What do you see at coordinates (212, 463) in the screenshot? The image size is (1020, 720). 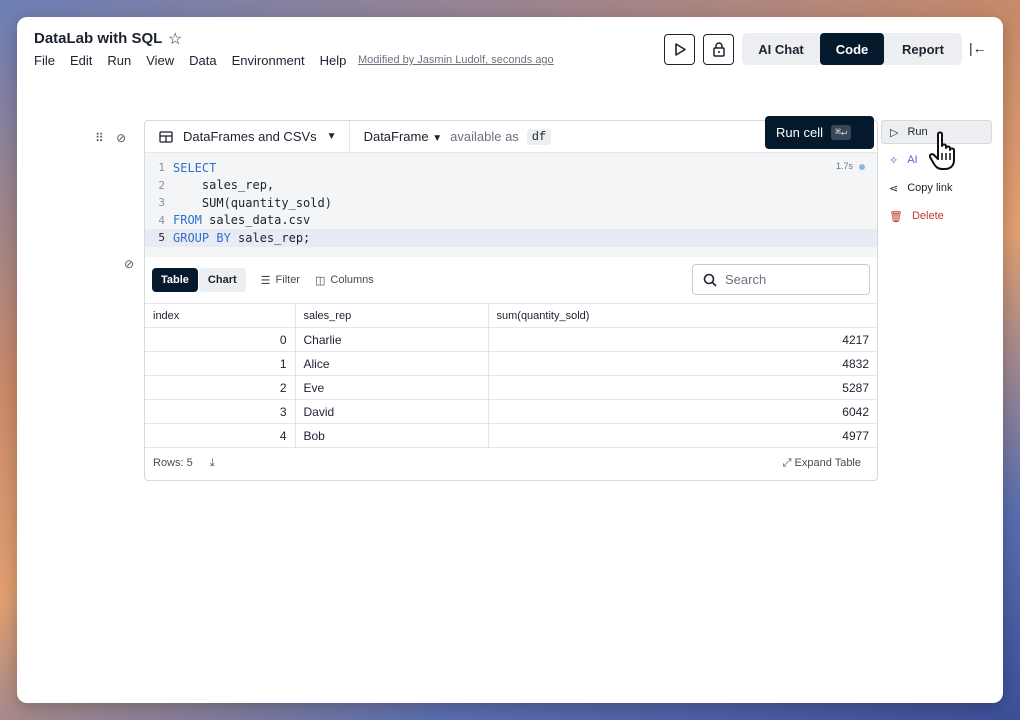 I see `download-icon: ⤓` at bounding box center [212, 463].